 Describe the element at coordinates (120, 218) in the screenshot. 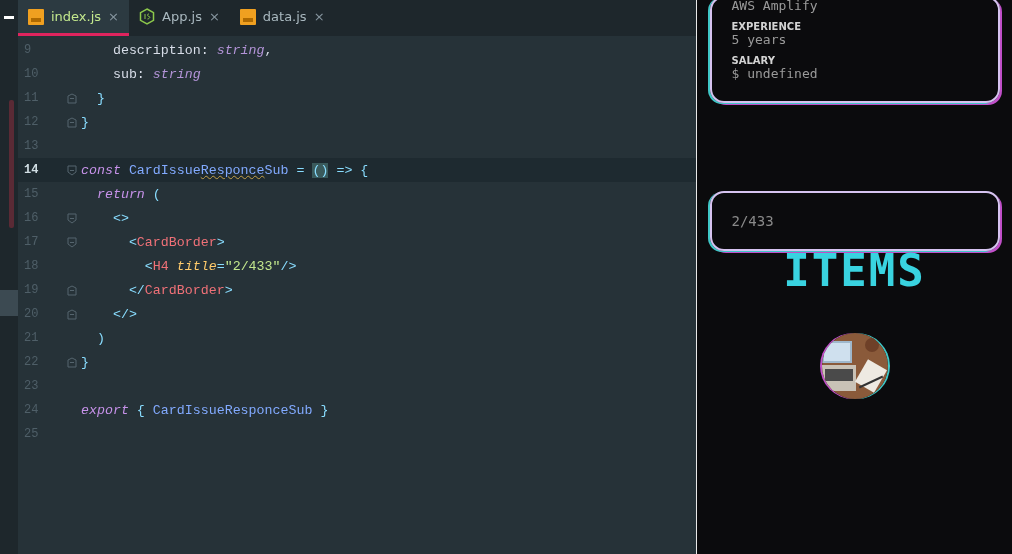

I see `code-line: <>` at that location.